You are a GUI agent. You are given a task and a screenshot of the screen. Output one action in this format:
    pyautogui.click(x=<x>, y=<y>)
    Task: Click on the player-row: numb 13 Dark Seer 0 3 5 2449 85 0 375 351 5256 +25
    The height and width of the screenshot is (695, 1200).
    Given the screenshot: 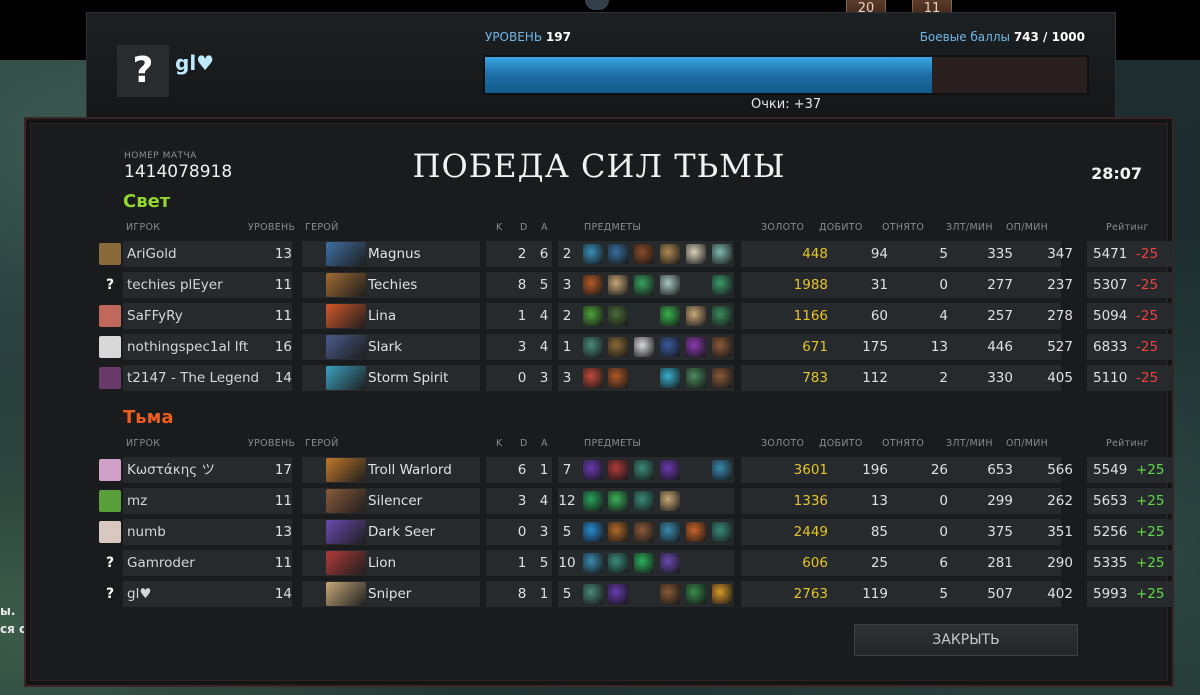 What is the action you would take?
    pyautogui.click(x=634, y=532)
    